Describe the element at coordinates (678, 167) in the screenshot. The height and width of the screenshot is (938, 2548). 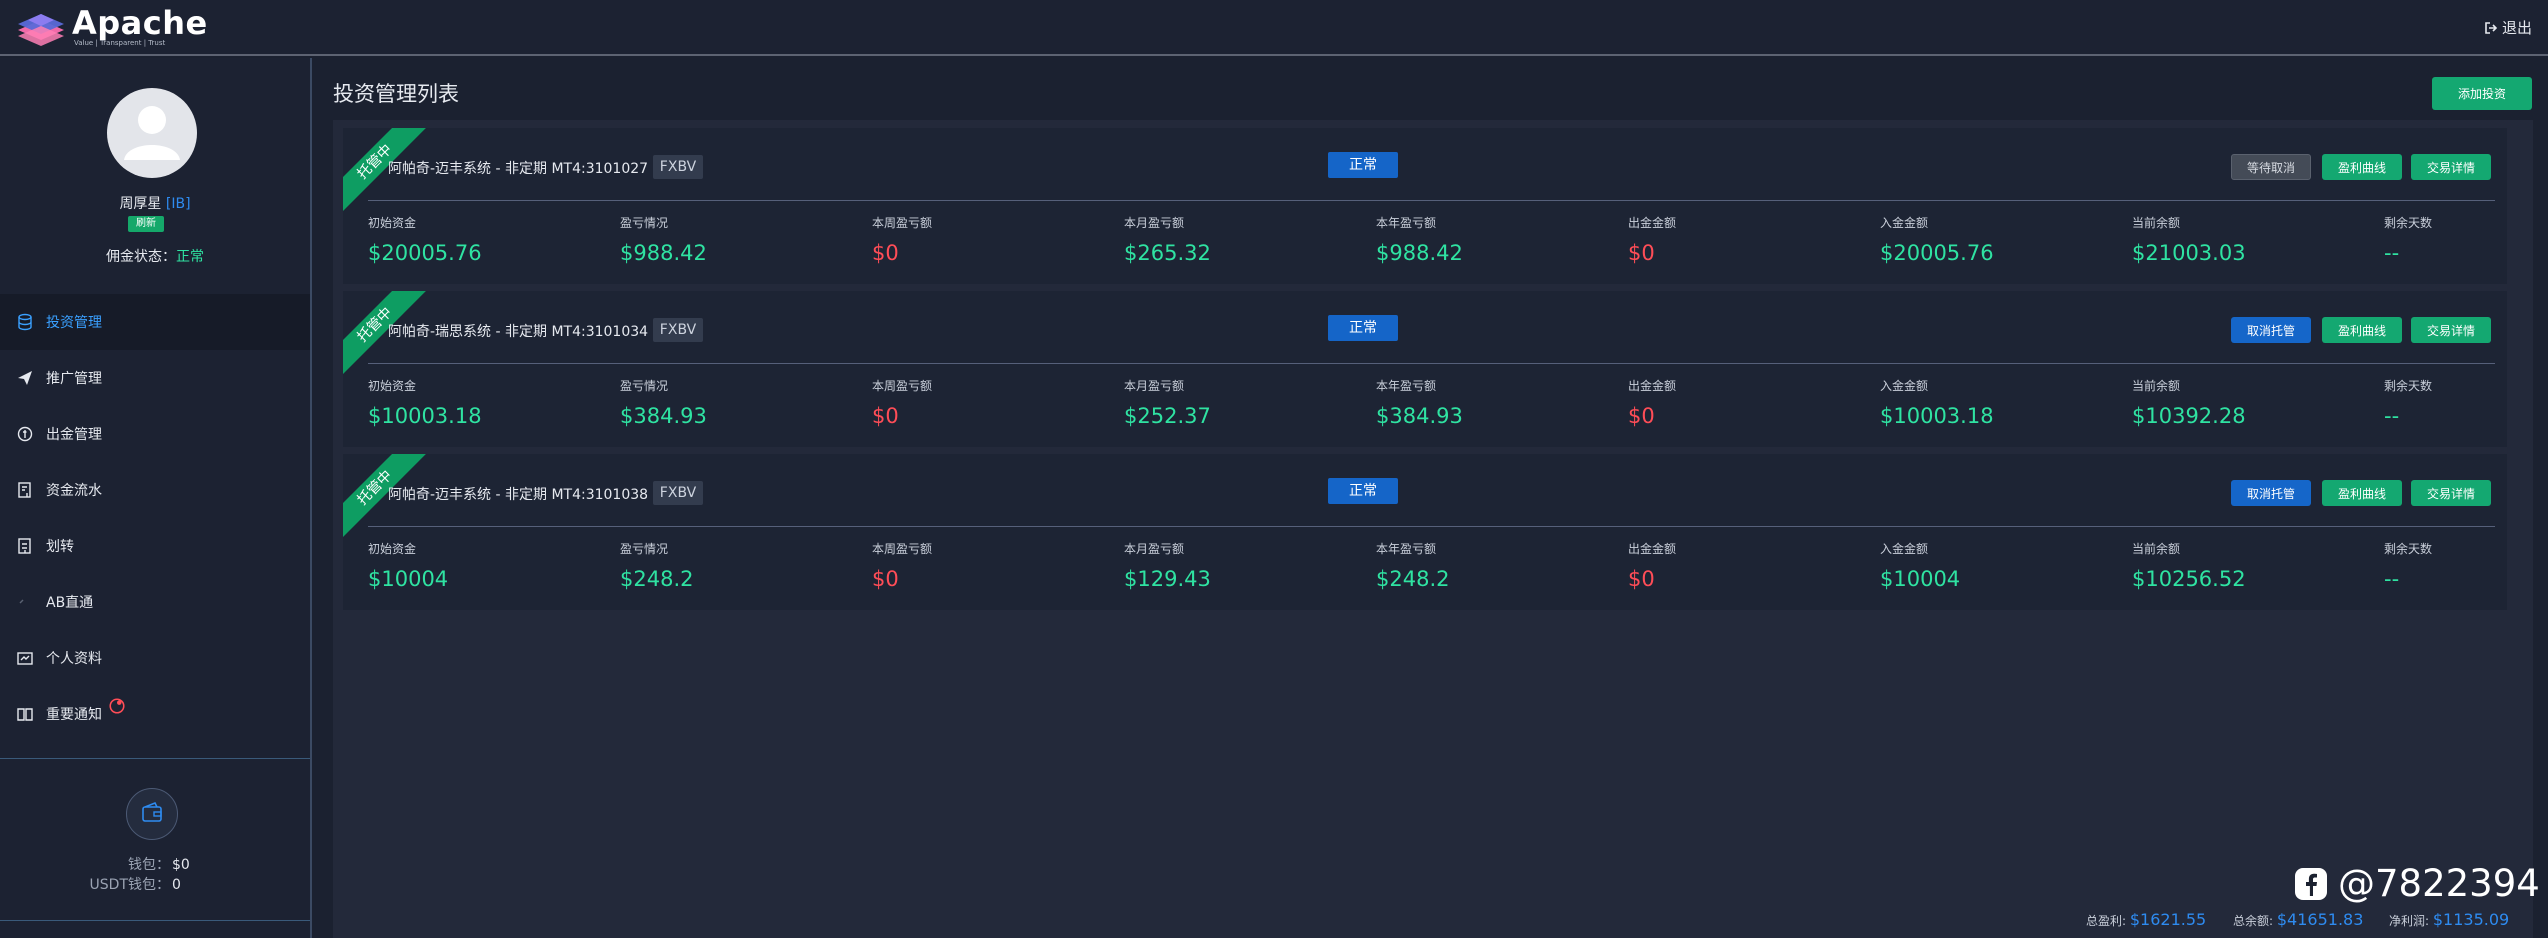
I see `broker-tag: FXBV` at that location.